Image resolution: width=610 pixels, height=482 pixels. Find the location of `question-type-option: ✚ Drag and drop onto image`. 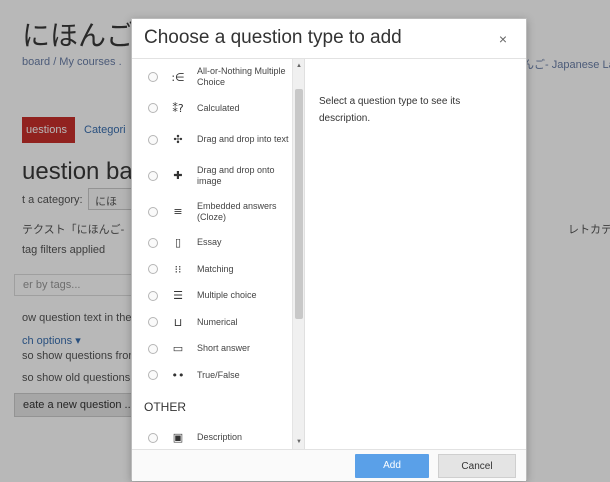

question-type-option: ✚ Drag and drop onto image is located at coordinates (218, 176).